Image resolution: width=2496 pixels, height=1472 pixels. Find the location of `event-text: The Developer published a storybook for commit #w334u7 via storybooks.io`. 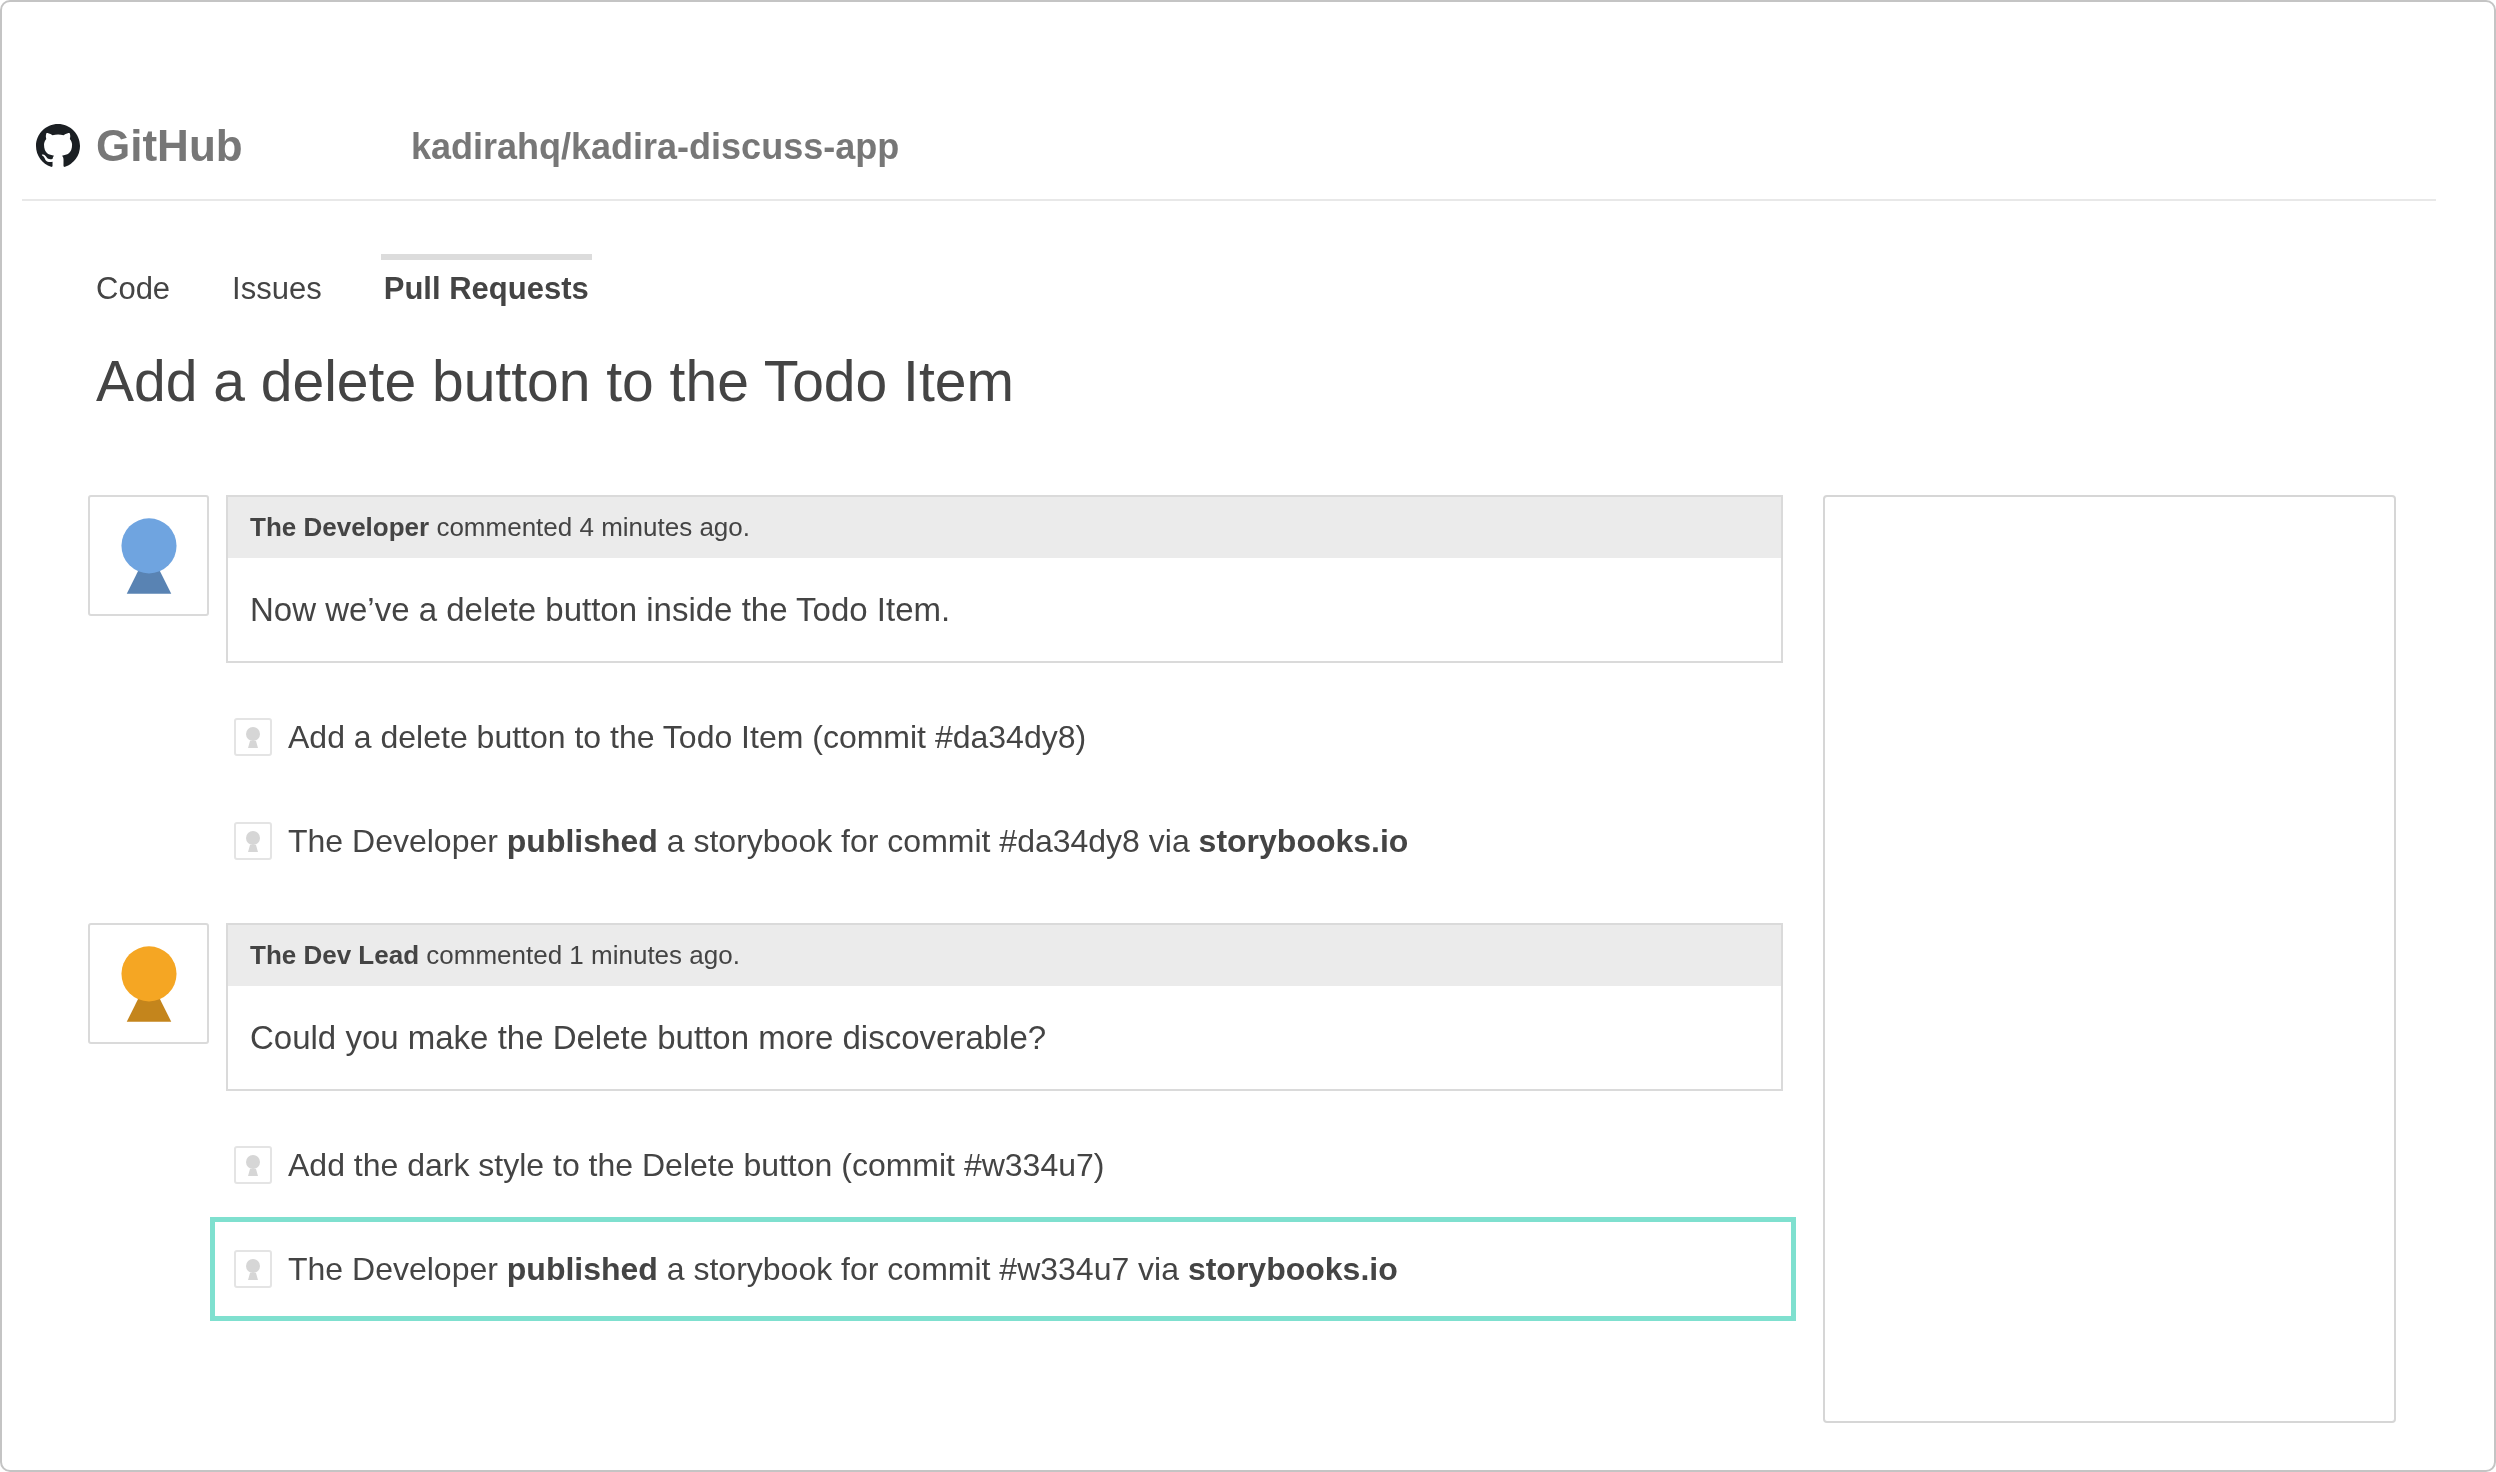

event-text: The Developer published a storybook for commit #w334u7 via storybooks.io is located at coordinates (843, 1269).